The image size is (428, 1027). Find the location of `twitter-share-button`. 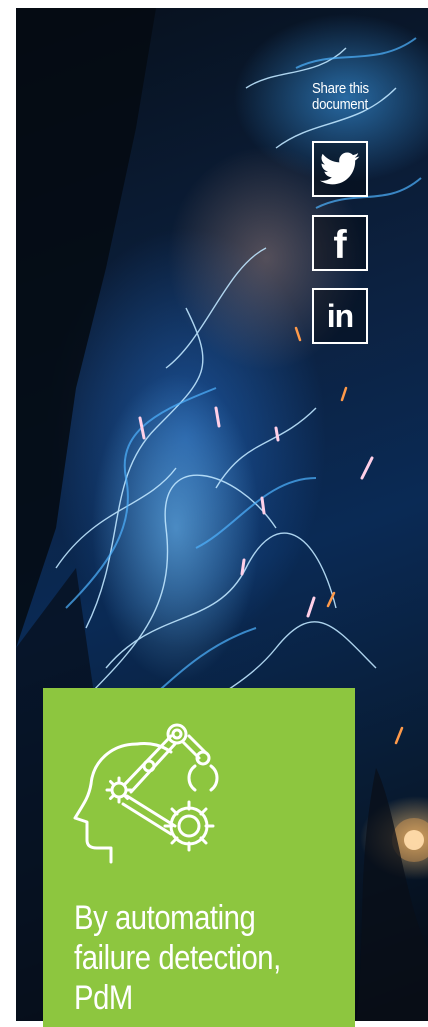

twitter-share-button is located at coordinates (340, 169).